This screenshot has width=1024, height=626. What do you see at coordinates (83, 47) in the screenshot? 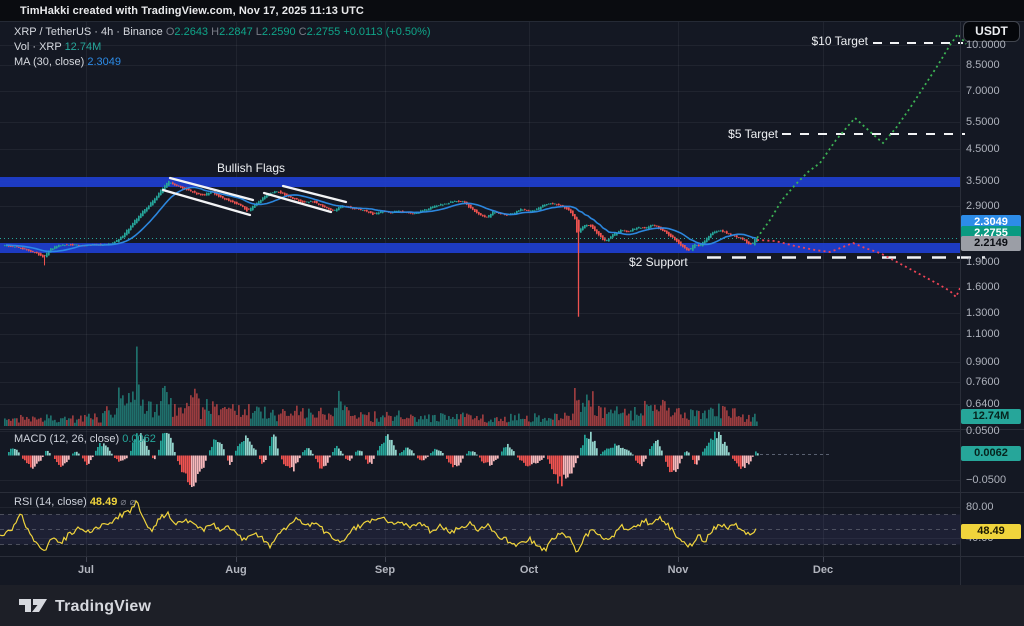
I see `volume-value: 12.74M` at bounding box center [83, 47].